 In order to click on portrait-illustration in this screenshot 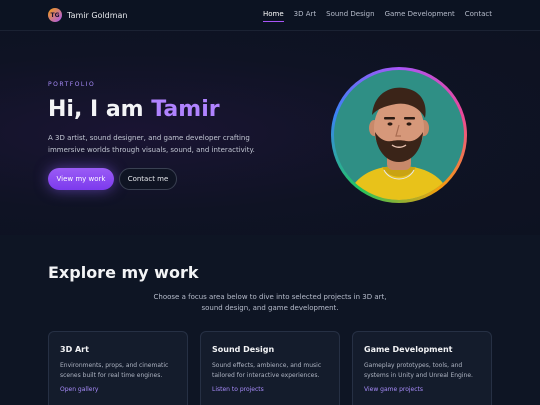, I will do `click(399, 143)`.